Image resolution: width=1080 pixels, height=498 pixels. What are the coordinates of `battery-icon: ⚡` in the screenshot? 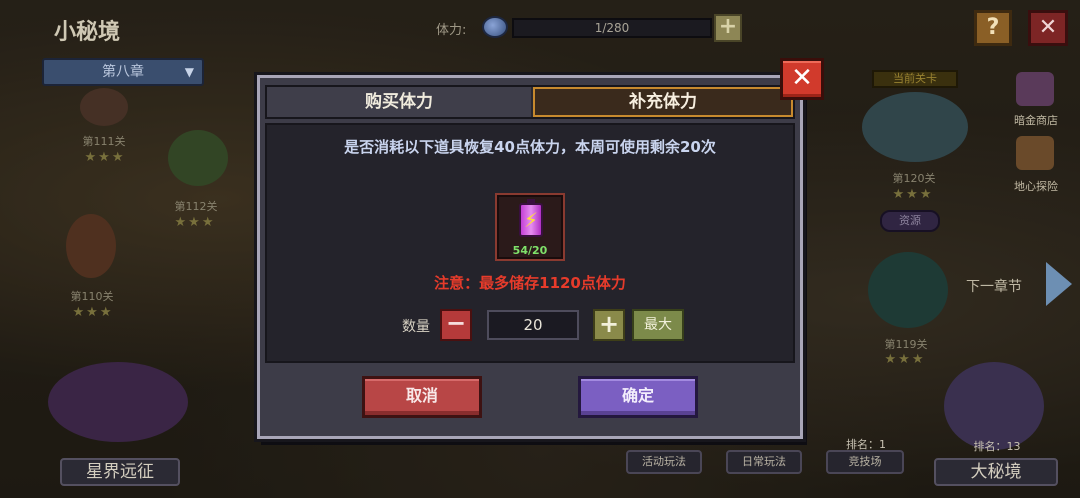 It's located at (531, 218).